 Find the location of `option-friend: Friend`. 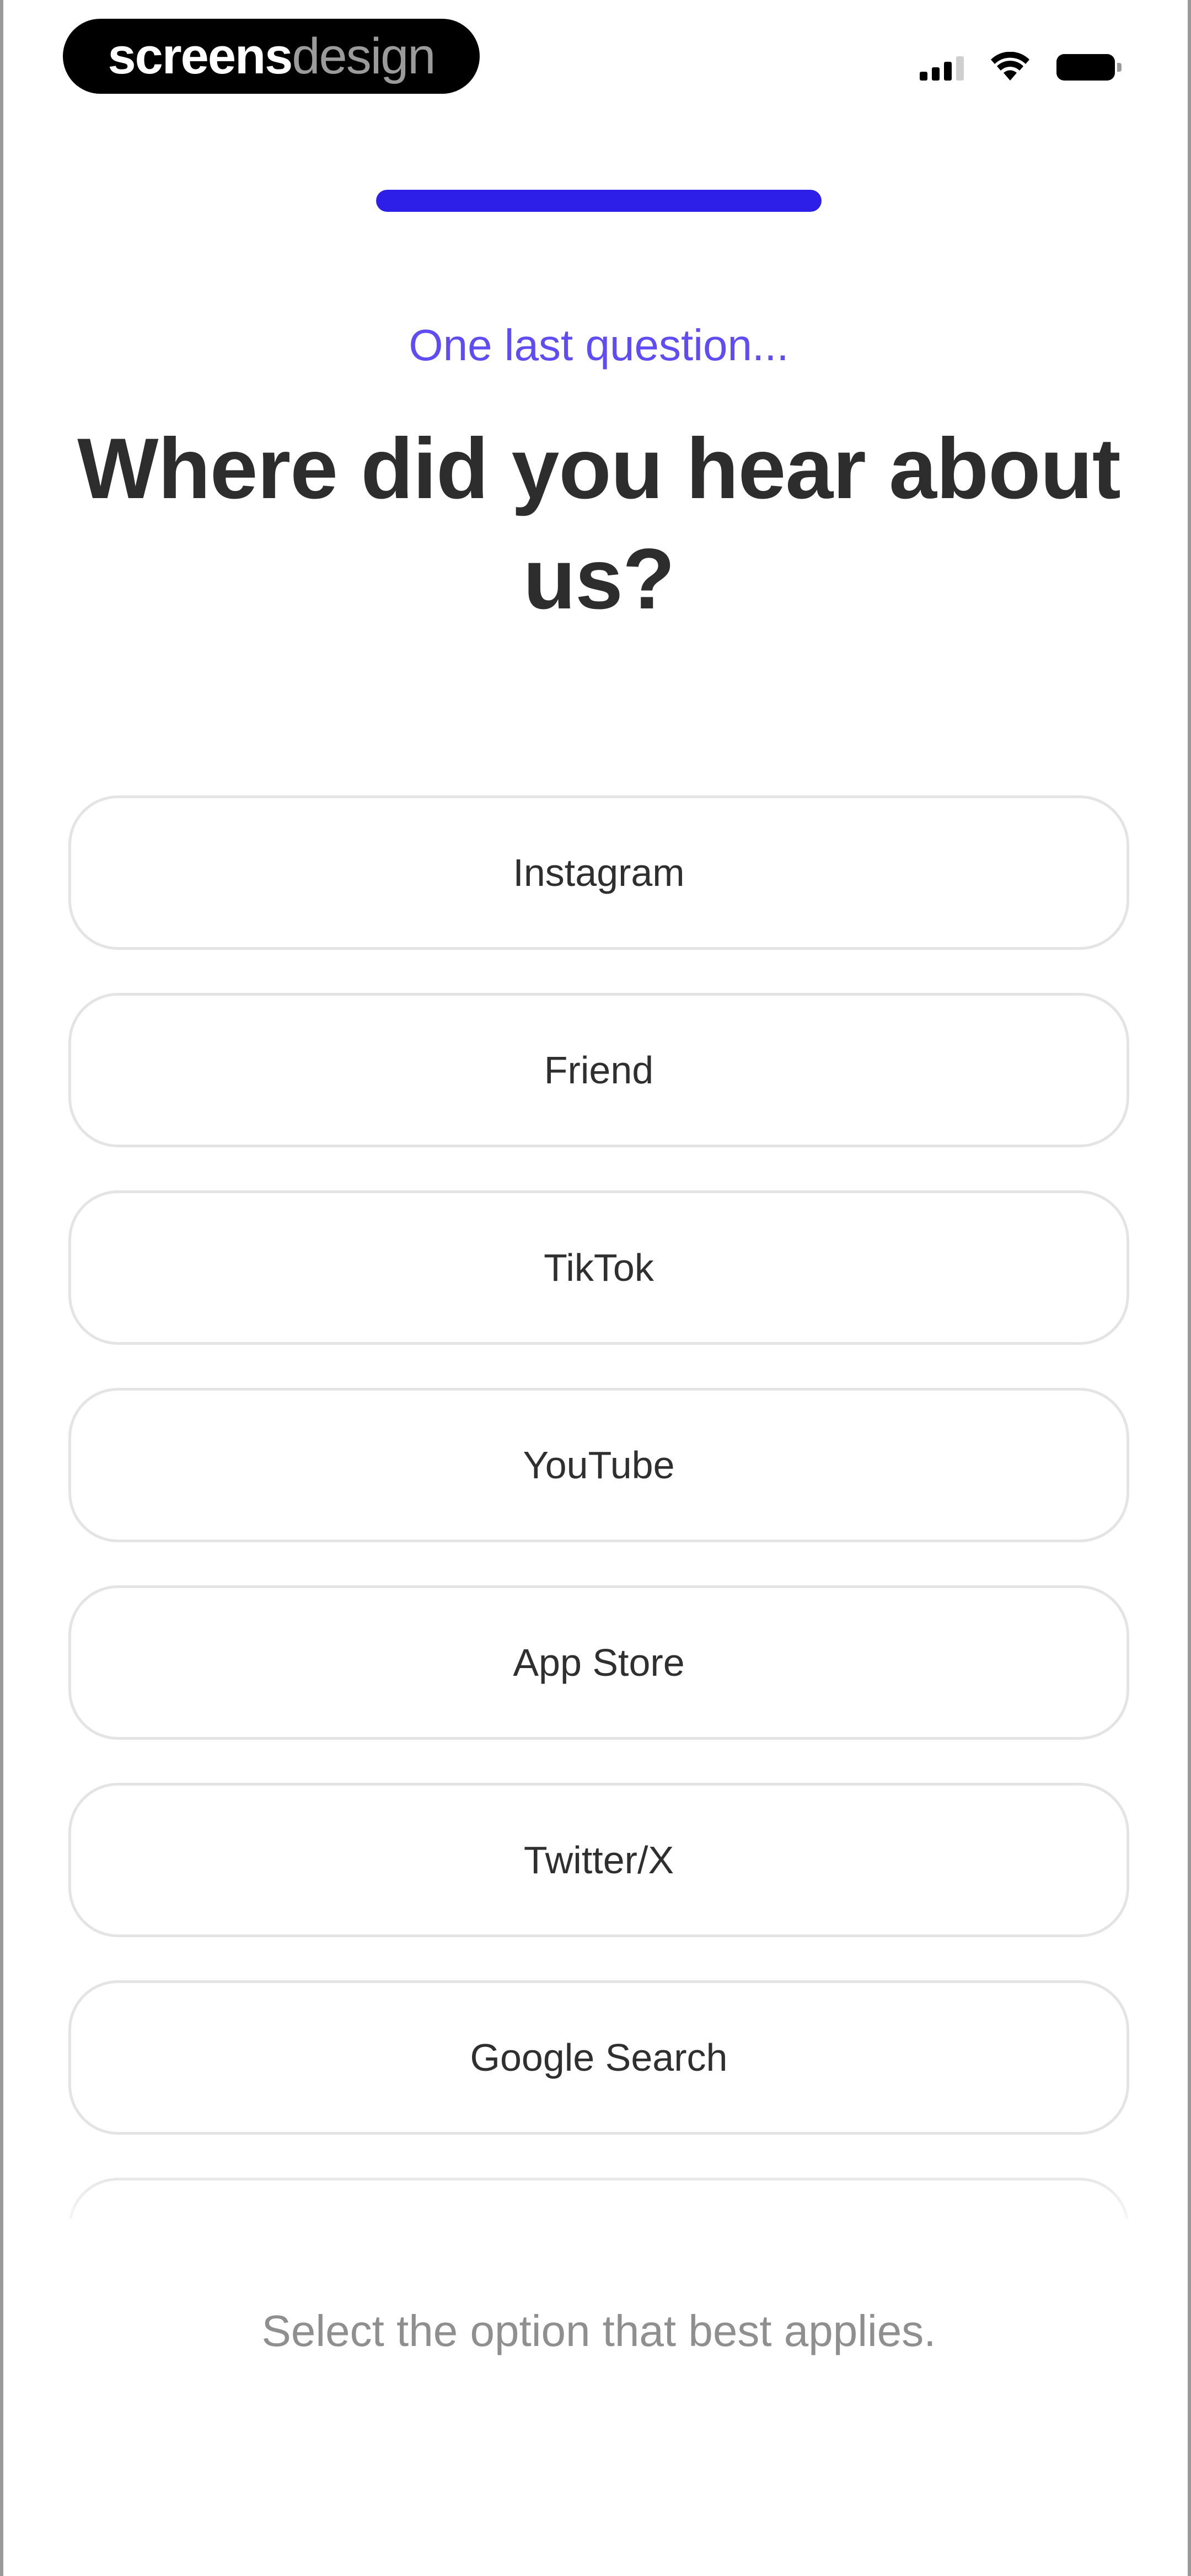

option-friend: Friend is located at coordinates (598, 1070).